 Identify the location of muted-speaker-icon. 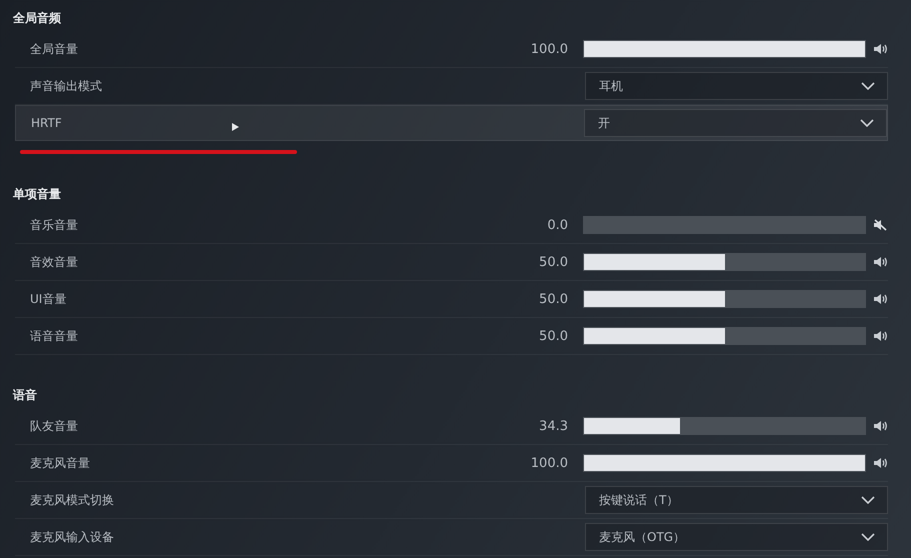
(880, 225).